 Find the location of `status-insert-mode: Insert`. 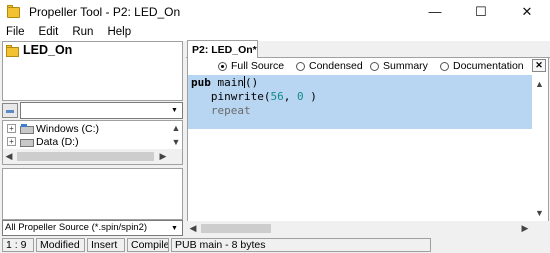

status-insert-mode: Insert is located at coordinates (106, 244).